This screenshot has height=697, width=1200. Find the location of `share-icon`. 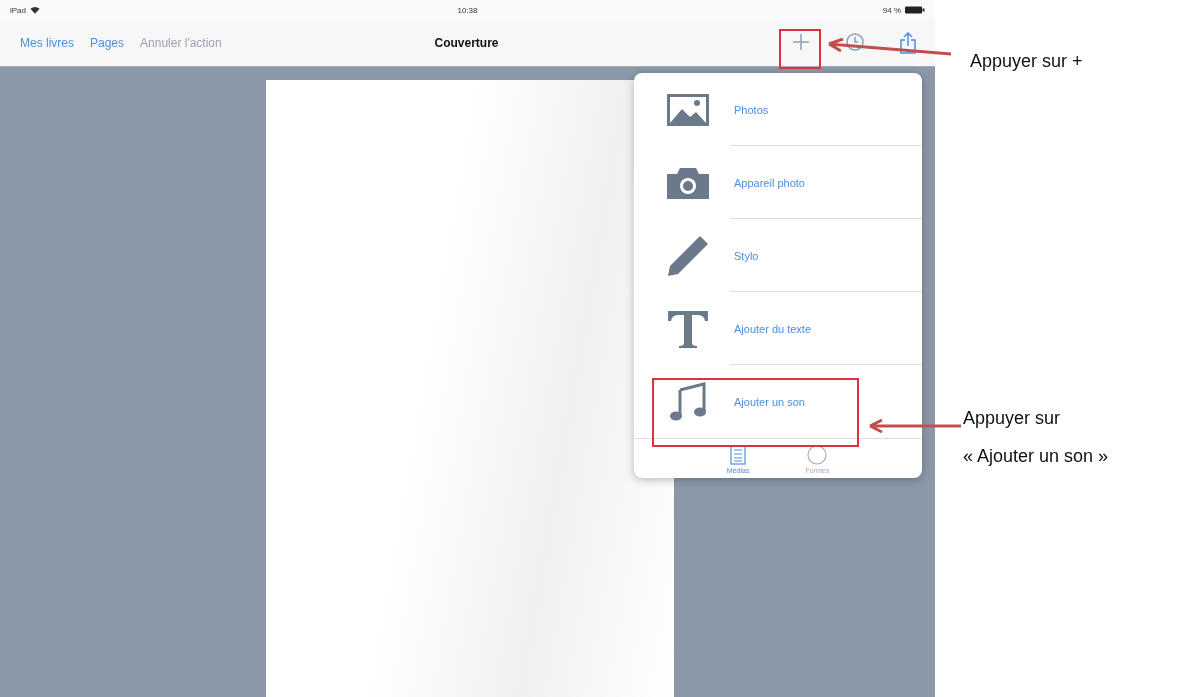

share-icon is located at coordinates (908, 43).